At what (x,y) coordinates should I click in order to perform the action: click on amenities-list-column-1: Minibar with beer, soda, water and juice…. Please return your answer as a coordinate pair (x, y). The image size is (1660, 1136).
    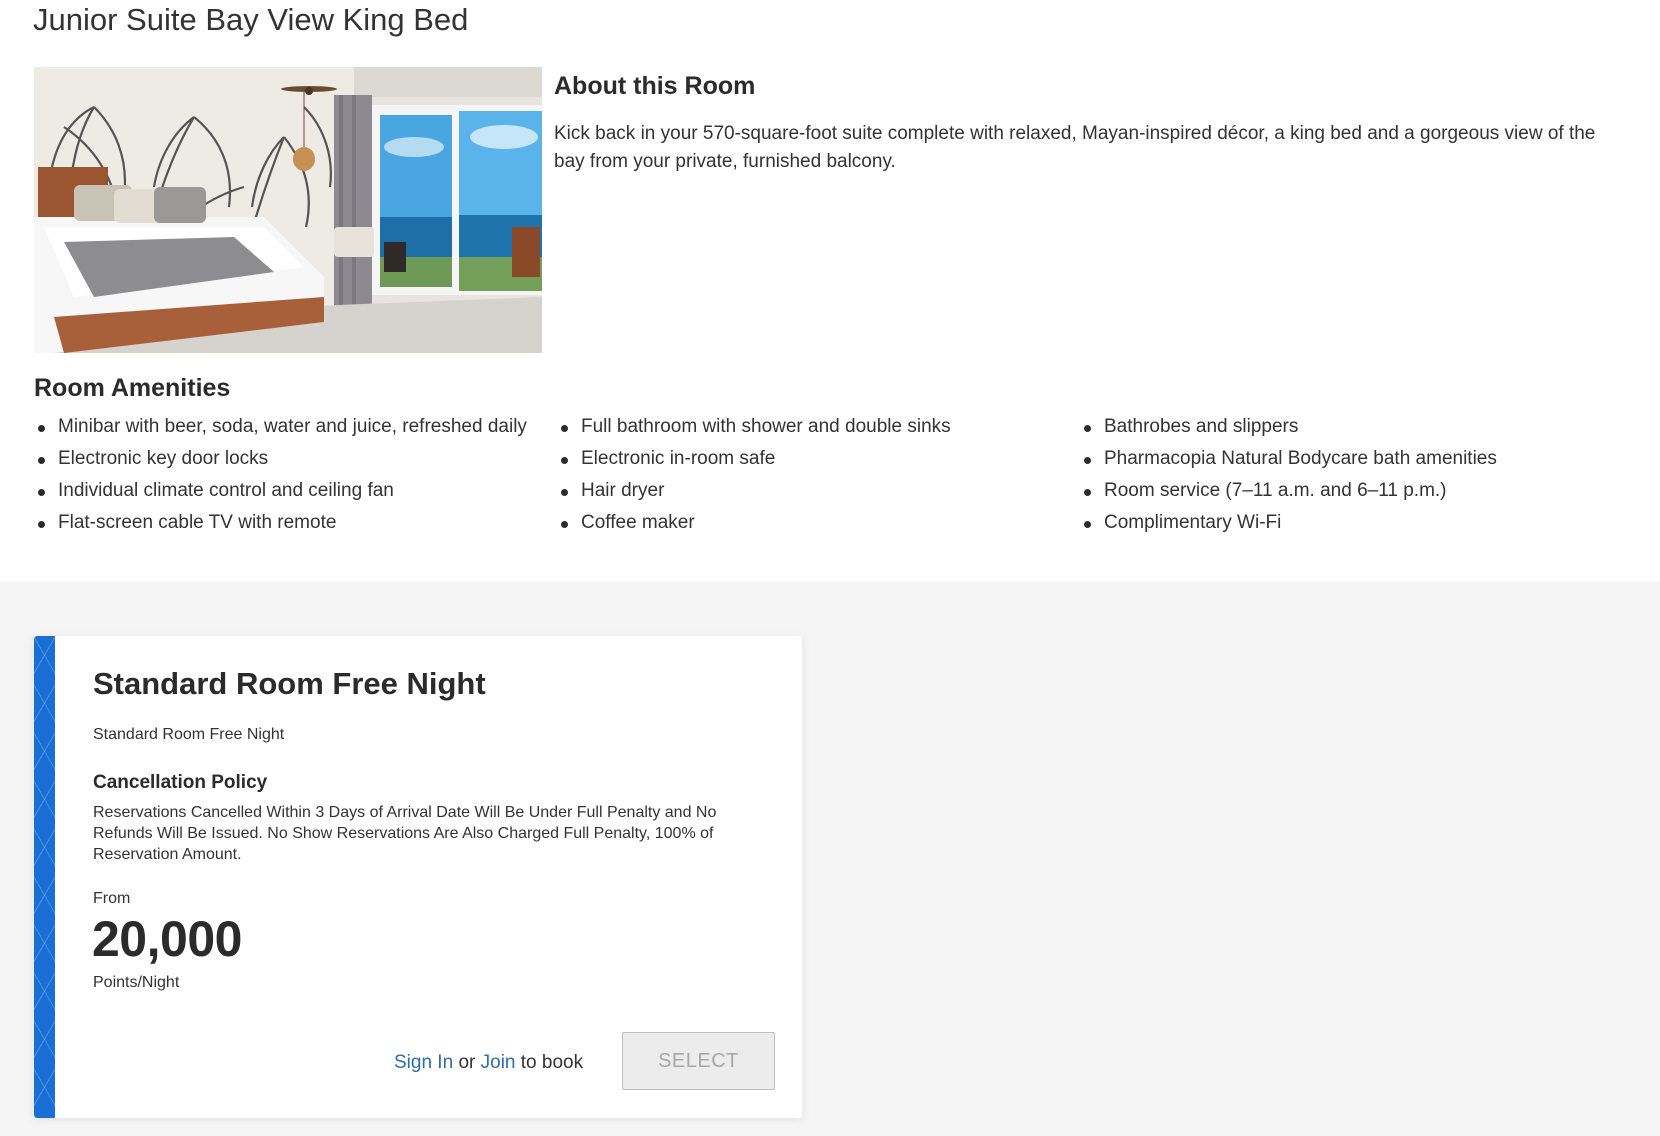
    Looking at the image, I should click on (280, 475).